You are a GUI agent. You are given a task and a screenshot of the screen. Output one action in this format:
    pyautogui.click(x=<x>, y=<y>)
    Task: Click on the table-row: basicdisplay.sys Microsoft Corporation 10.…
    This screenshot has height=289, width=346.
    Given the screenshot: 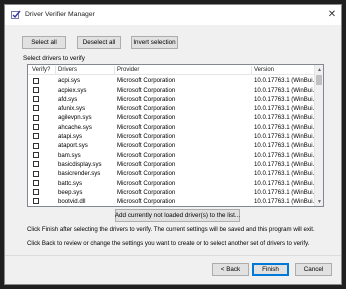 What is the action you would take?
    pyautogui.click(x=171, y=164)
    